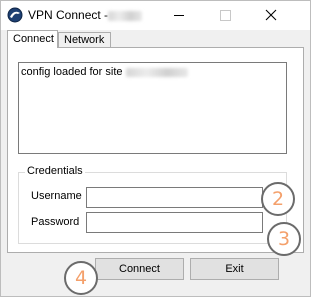 This screenshot has height=297, width=320. Describe the element at coordinates (68, 15) in the screenshot. I see `window-title: VPN Connect -` at that location.